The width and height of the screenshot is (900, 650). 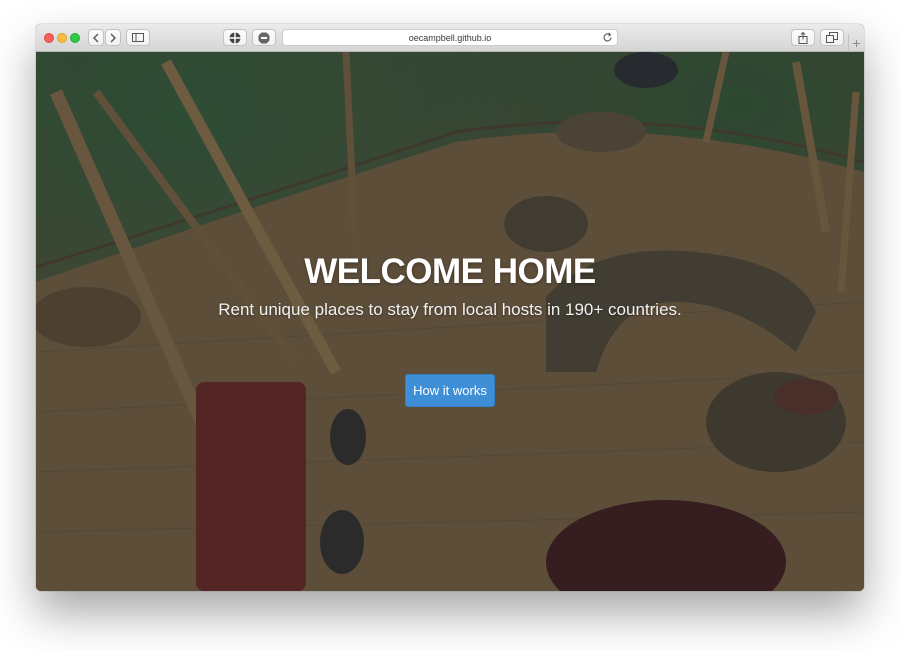 I want to click on chevron-right-icon, so click(x=113, y=37).